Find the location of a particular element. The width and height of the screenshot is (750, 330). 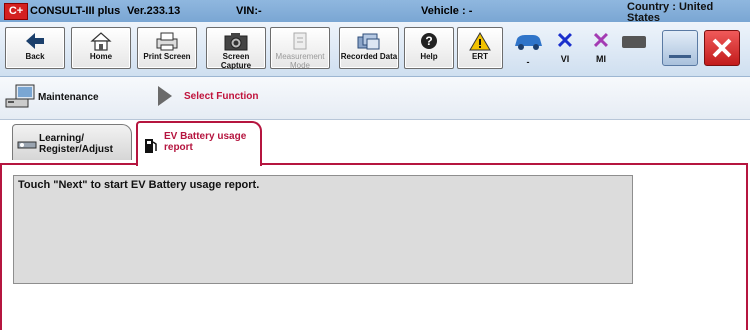

help-button: ? Help is located at coordinates (429, 48).